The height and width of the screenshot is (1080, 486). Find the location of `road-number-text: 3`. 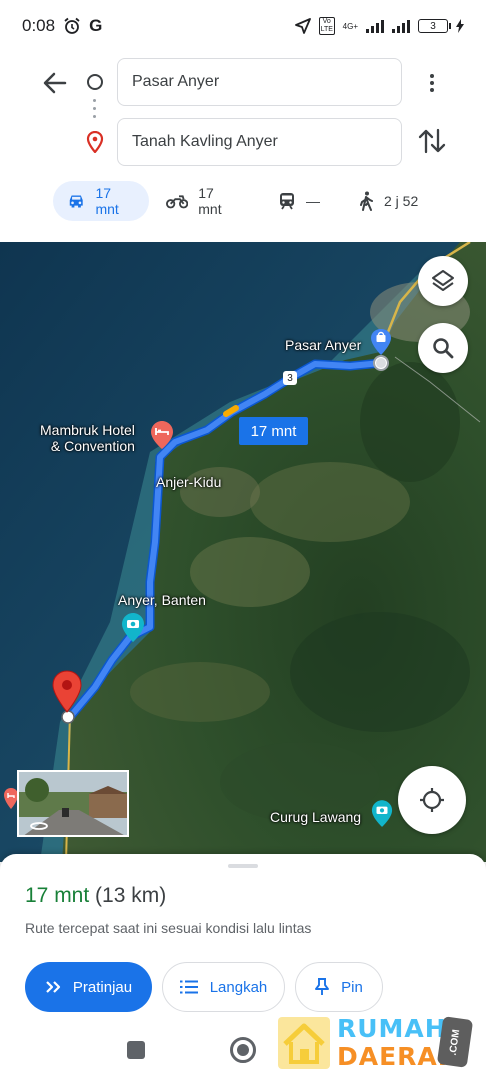

road-number-text: 3 is located at coordinates (290, 378).